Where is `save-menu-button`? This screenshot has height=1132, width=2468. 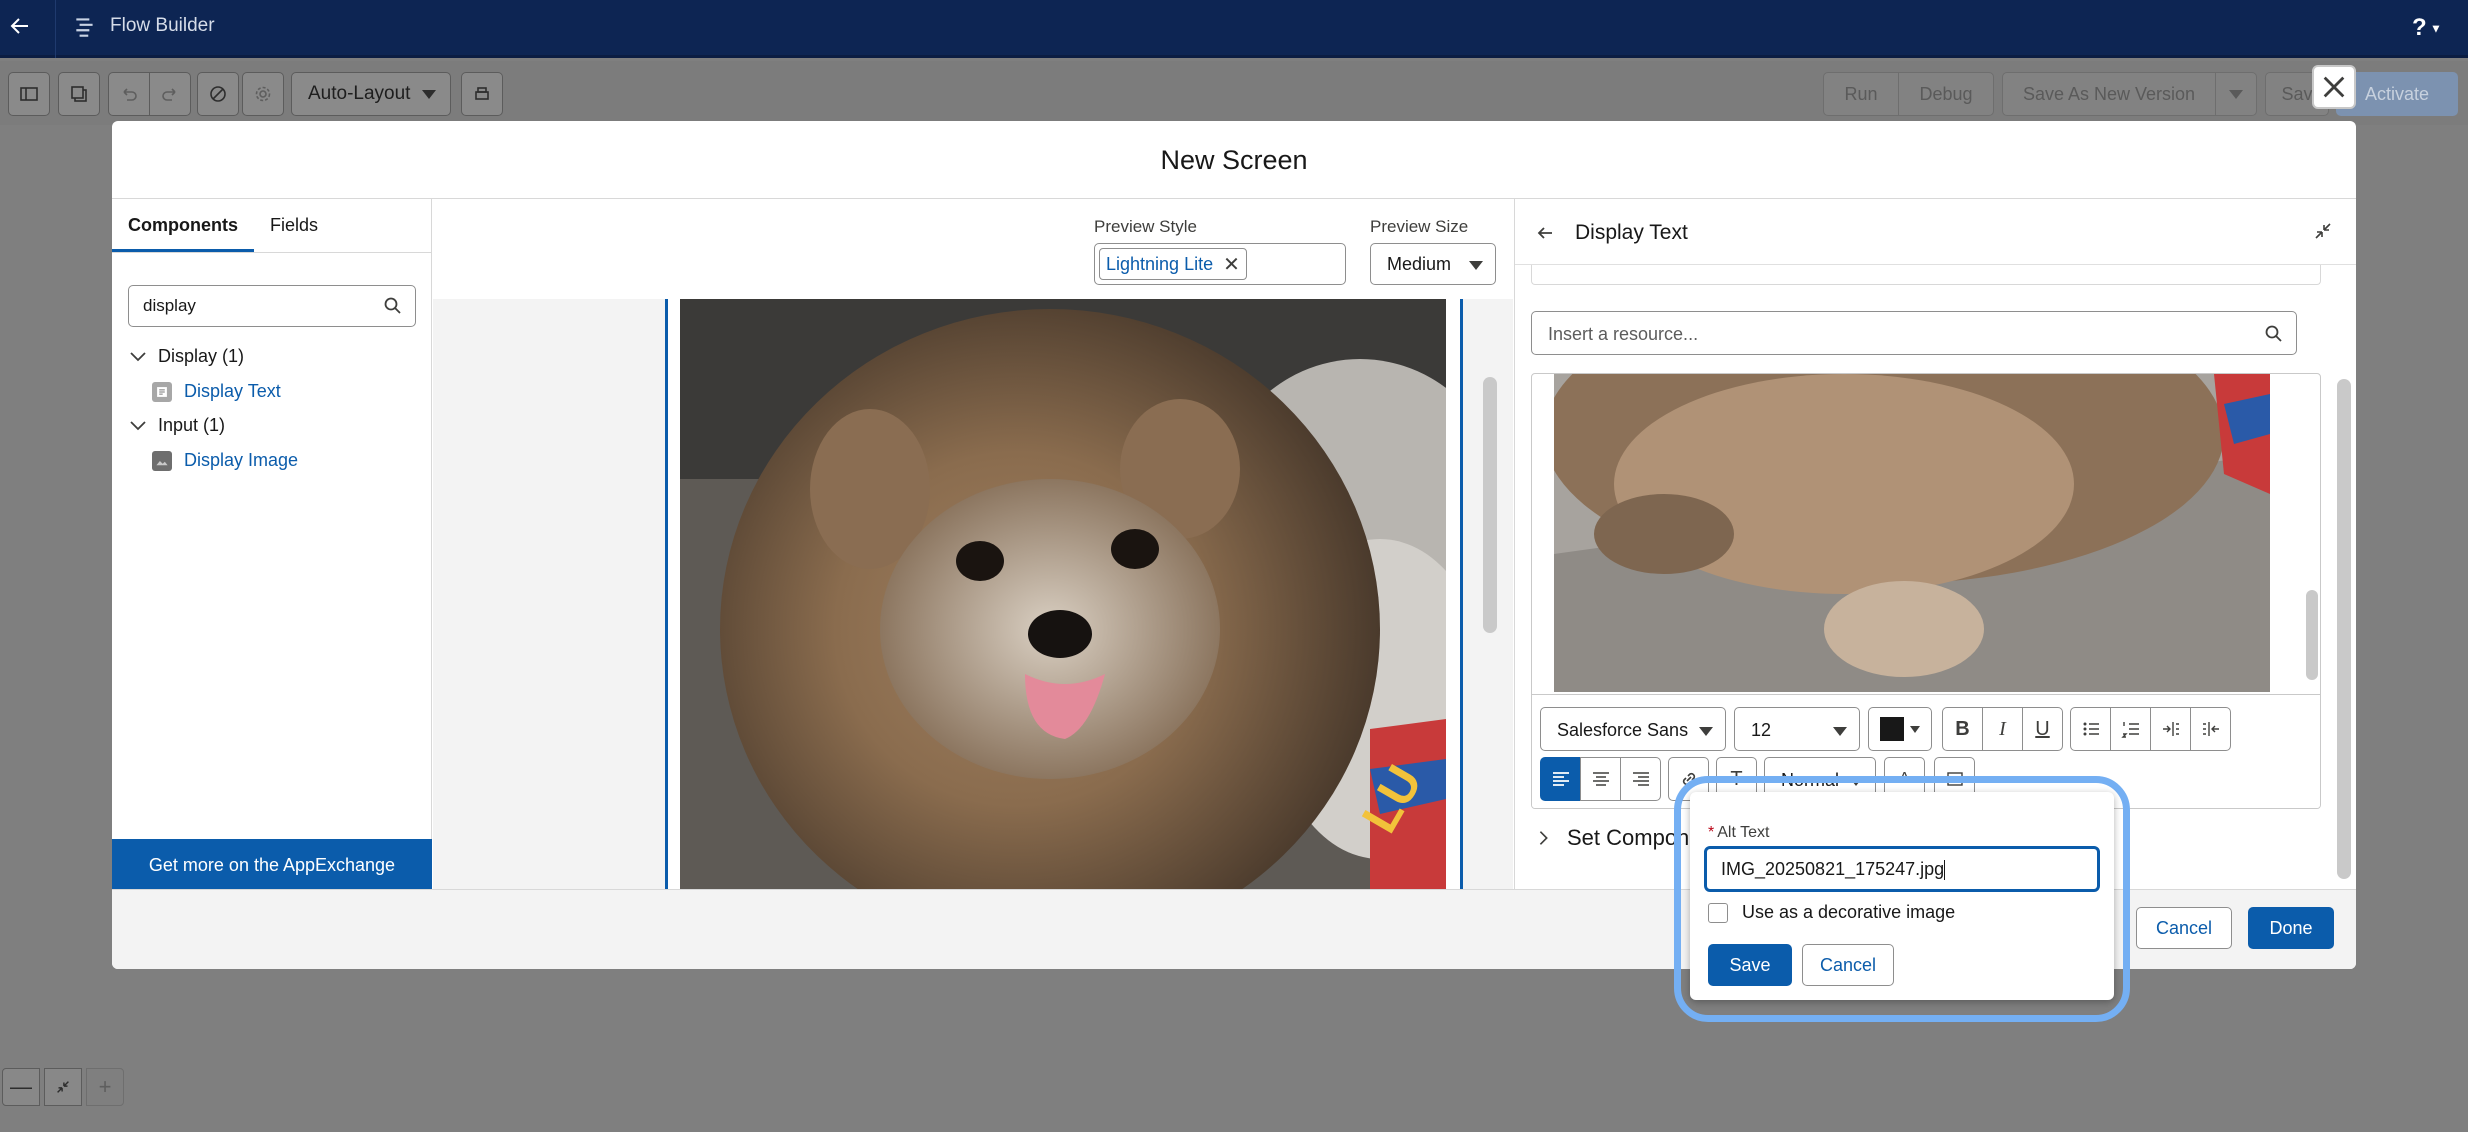 save-menu-button is located at coordinates (2236, 94).